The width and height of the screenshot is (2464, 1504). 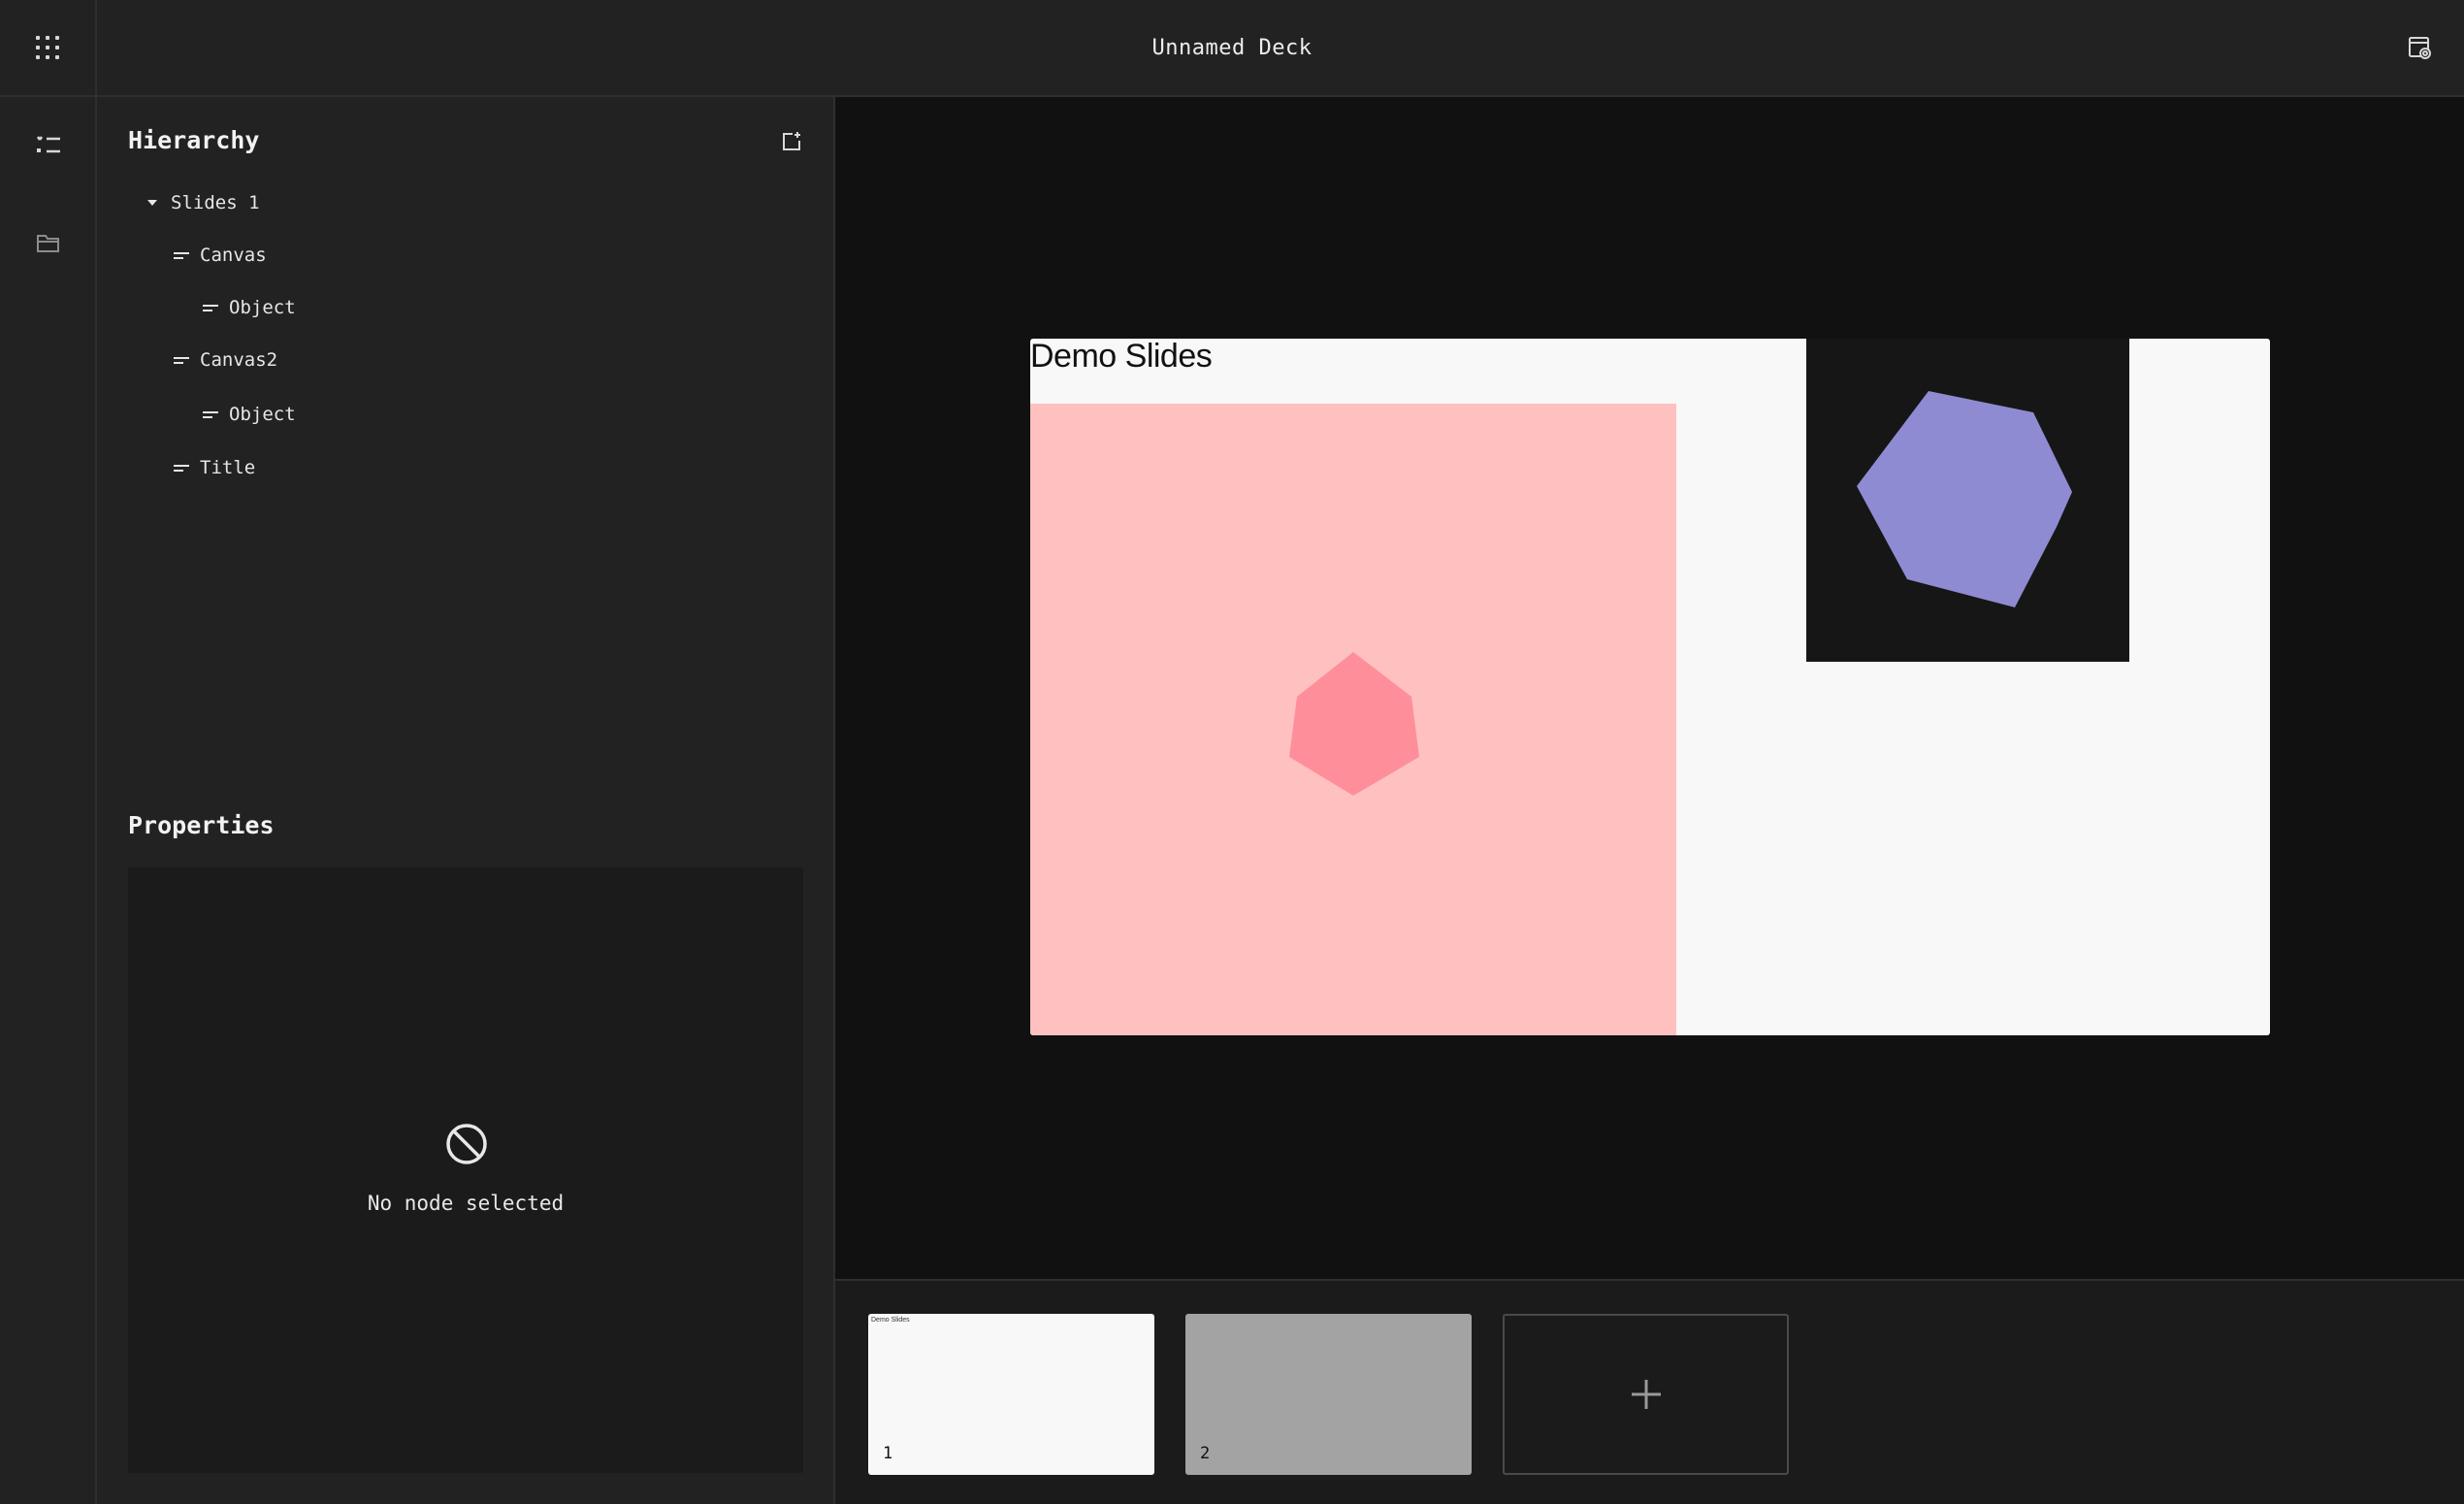 I want to click on add-node-icon, so click(x=791, y=141).